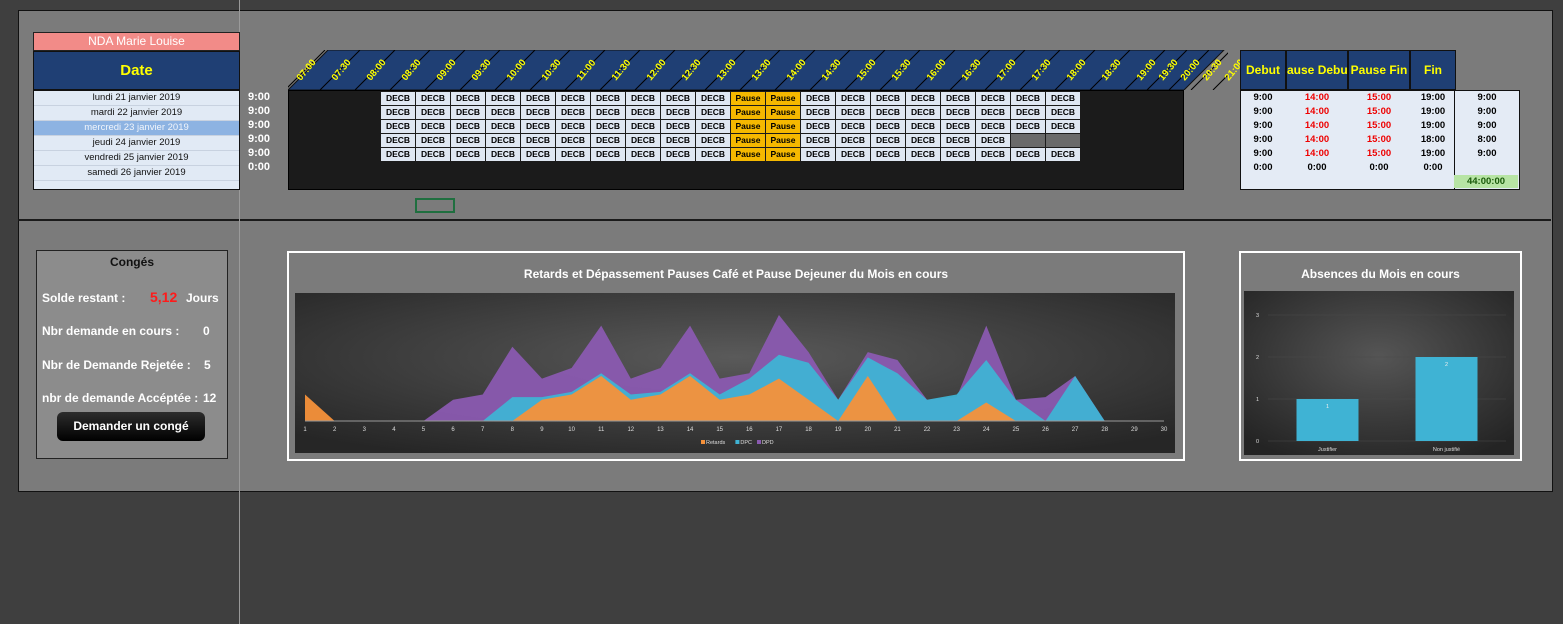 The height and width of the screenshot is (624, 1563). I want to click on bar, so click(1446, 399).